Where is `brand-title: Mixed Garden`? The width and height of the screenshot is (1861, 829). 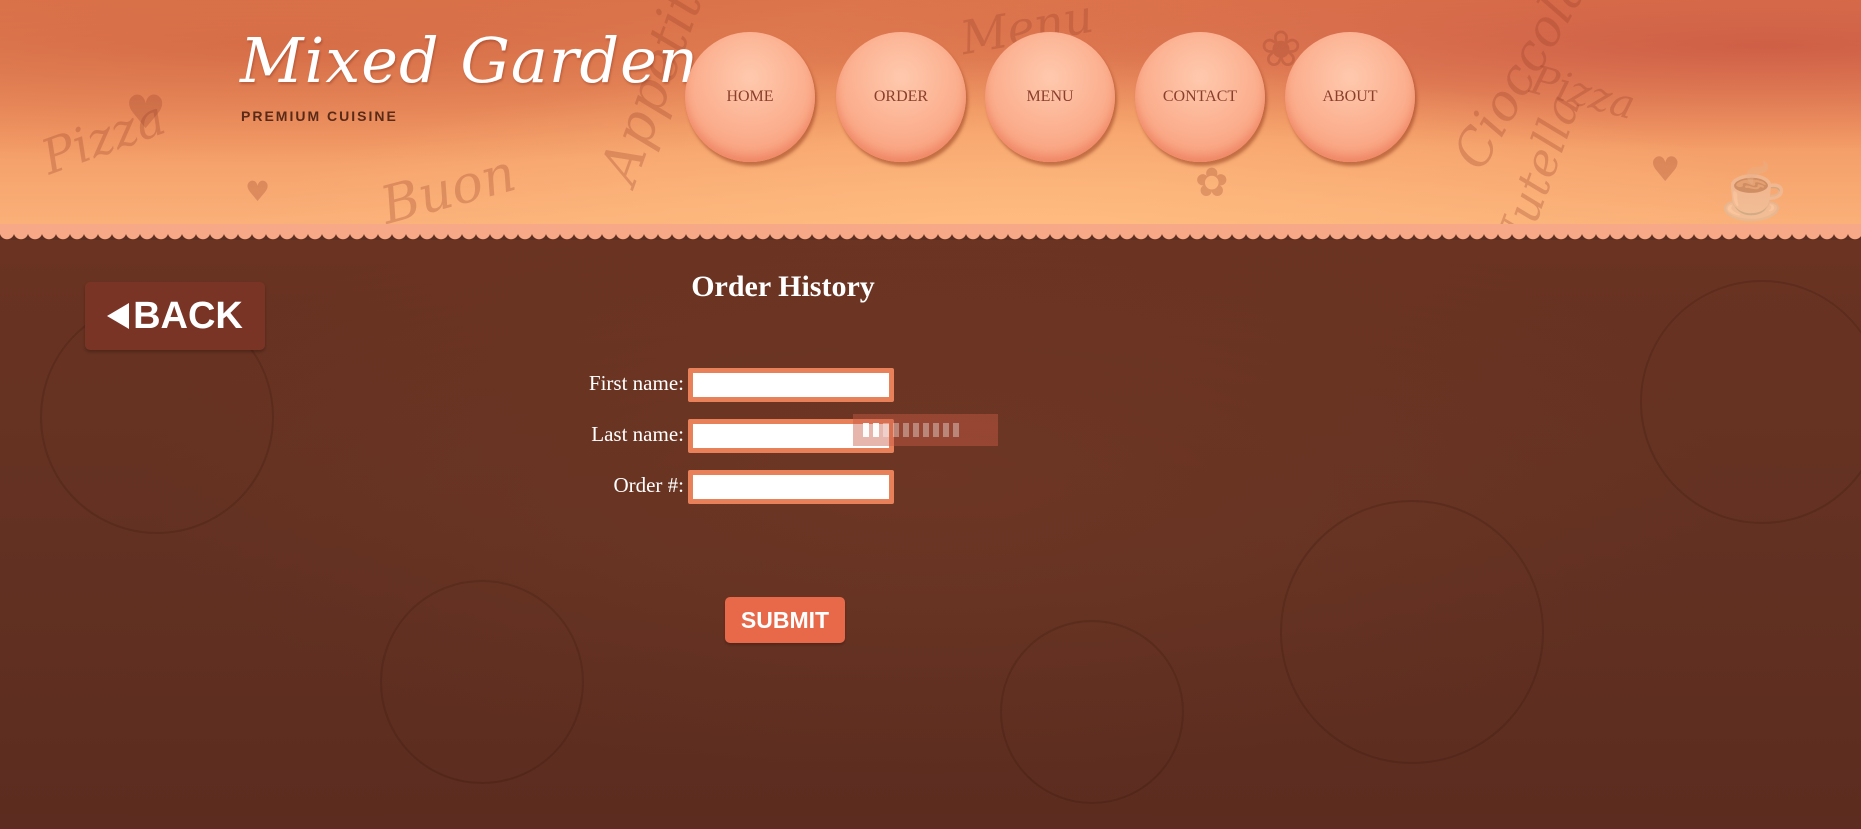 brand-title: Mixed Garden is located at coordinates (469, 60).